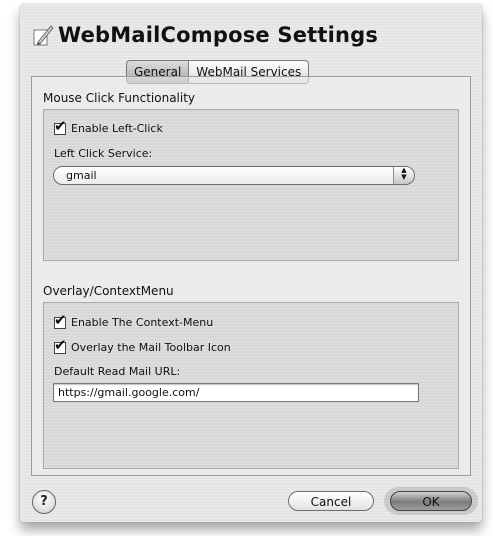 The width and height of the screenshot is (493, 536). I want to click on enable-left-click-checkbox: ✔, so click(60, 126).